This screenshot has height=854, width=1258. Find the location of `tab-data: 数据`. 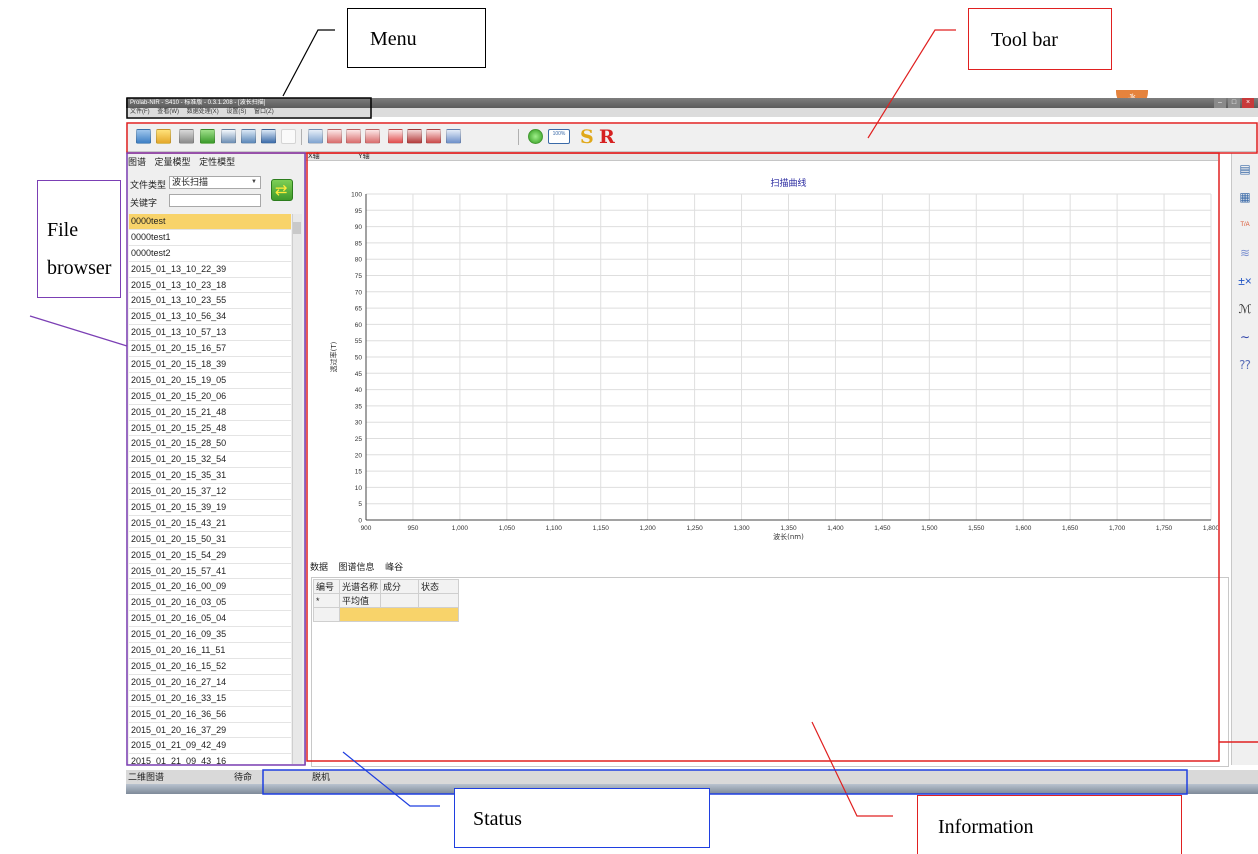

tab-data: 数据 is located at coordinates (319, 567).